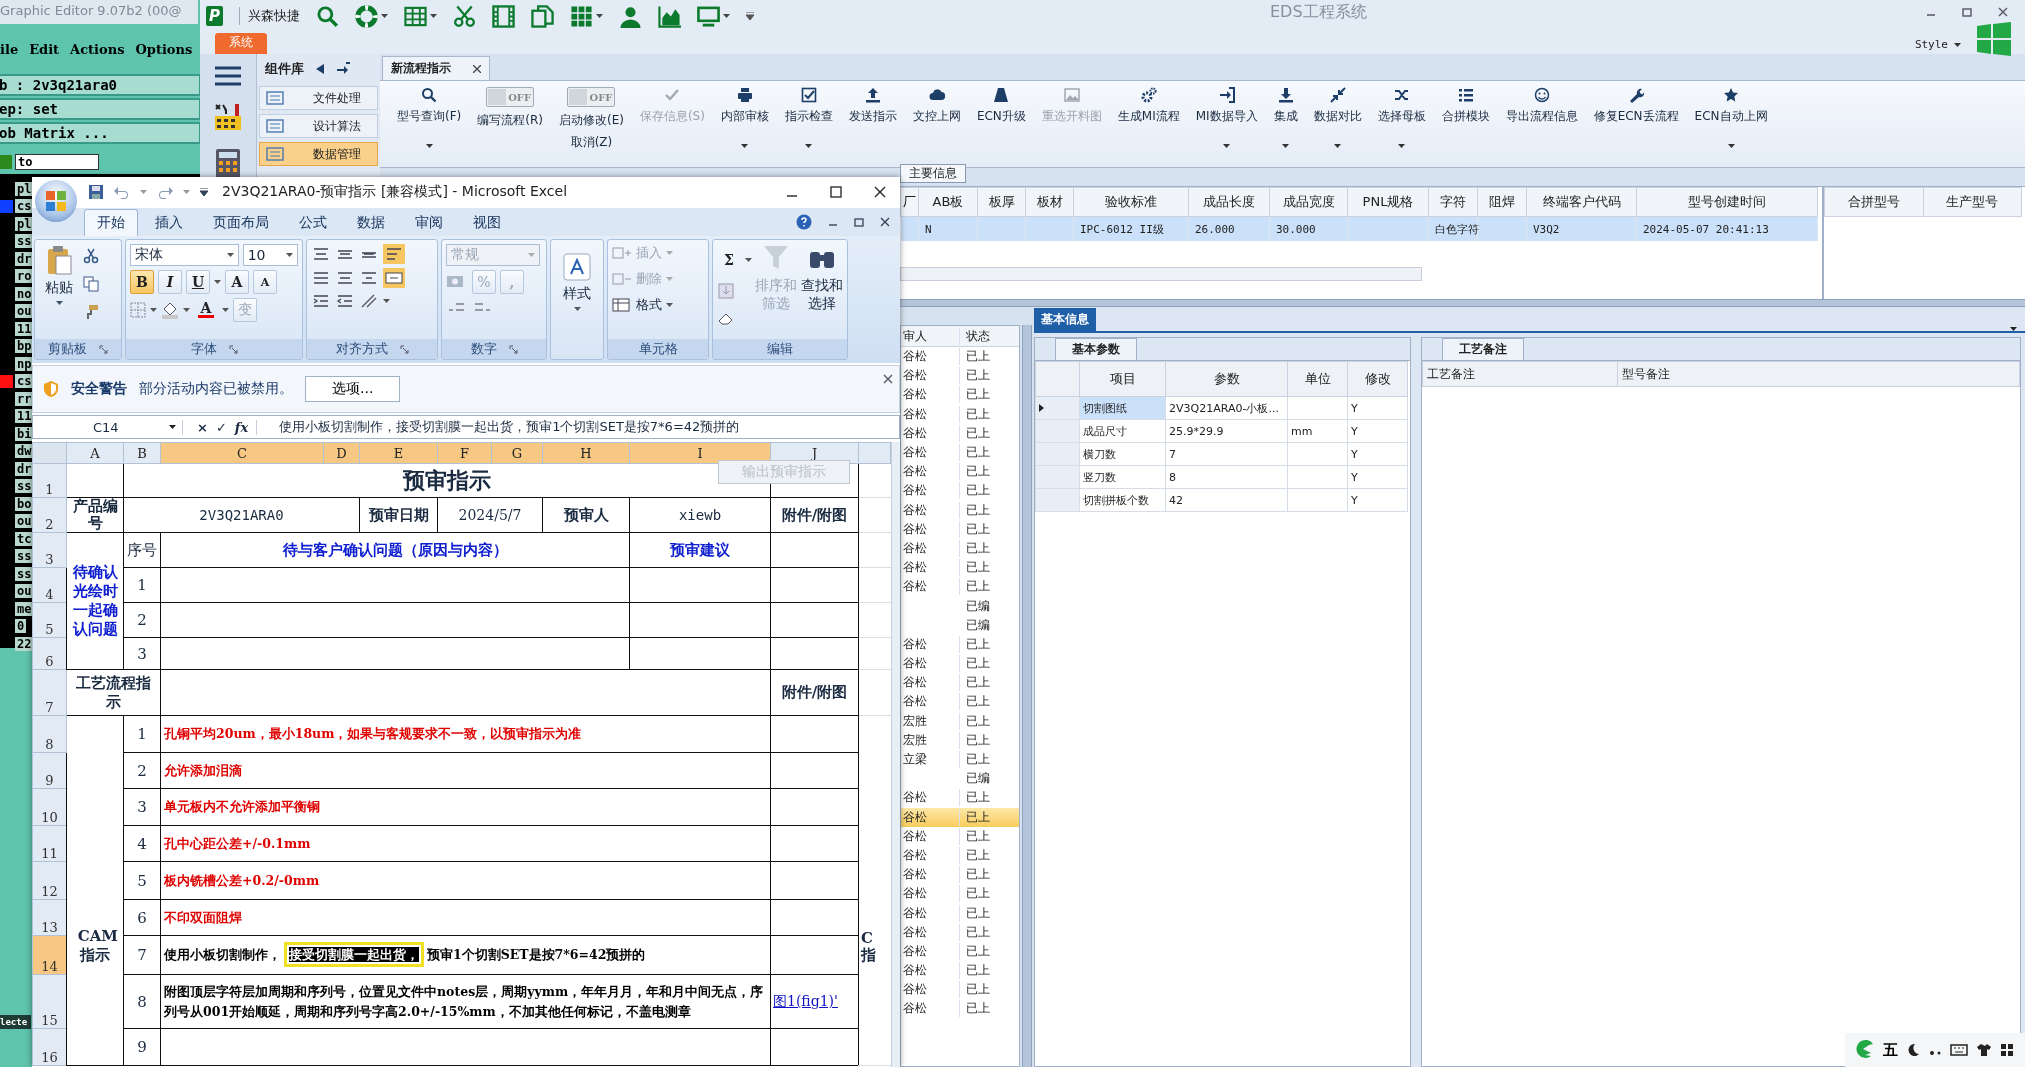  I want to click on column-header: F, so click(464, 453).